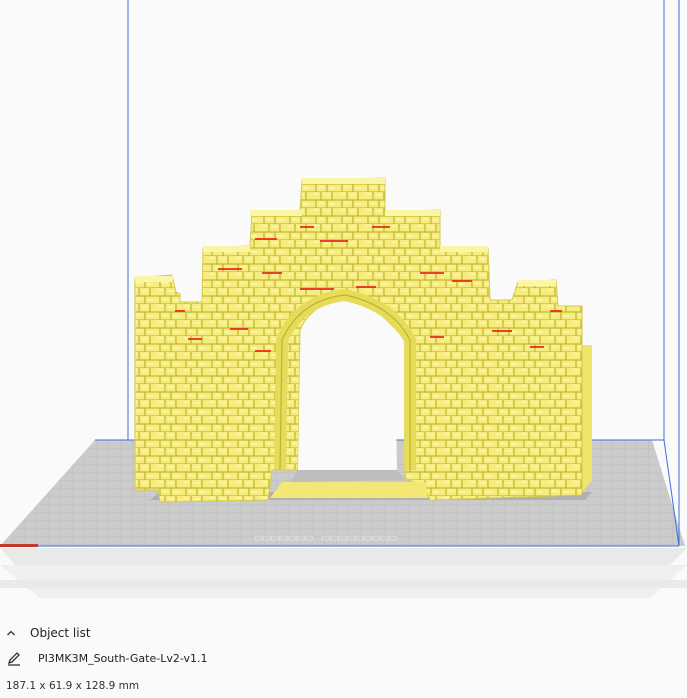 Image resolution: width=687 pixels, height=698 pixels. What do you see at coordinates (14, 658) in the screenshot?
I see `pencil-icon` at bounding box center [14, 658].